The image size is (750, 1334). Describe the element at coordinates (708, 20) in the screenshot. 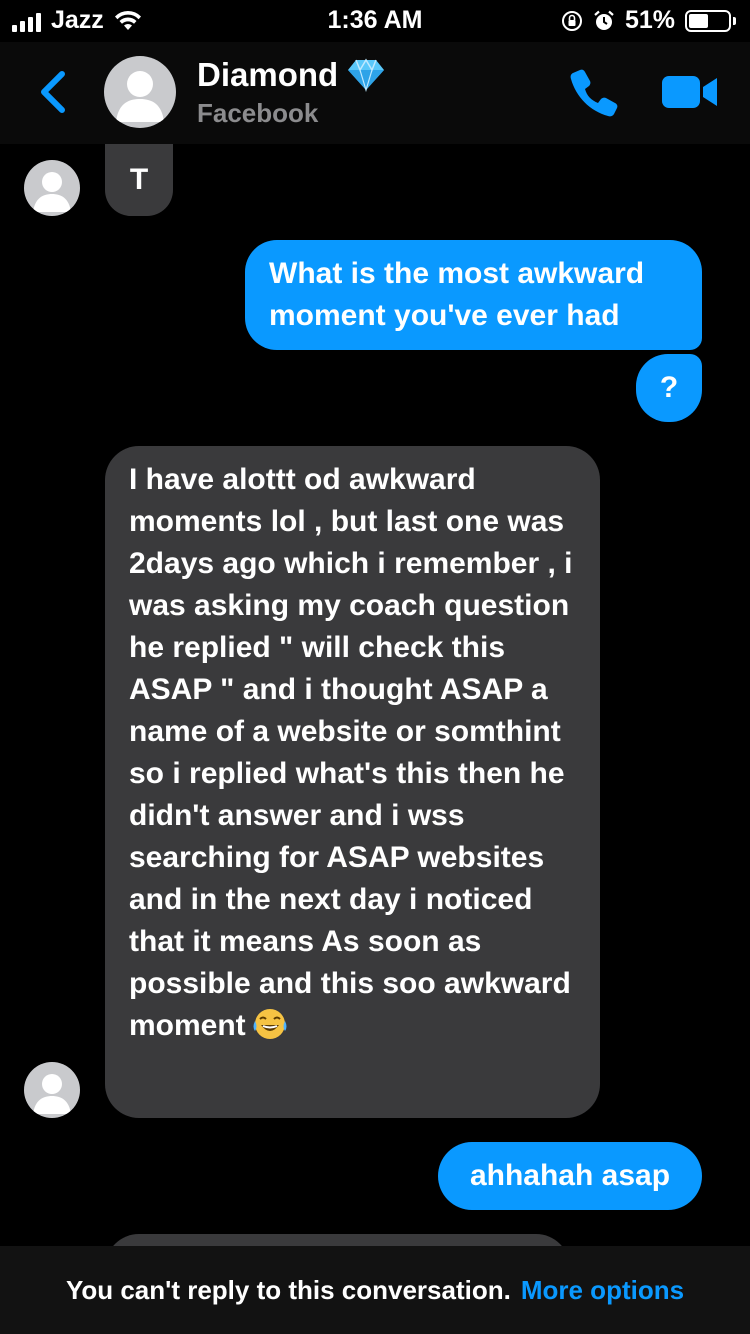

I see `battery-icon` at that location.